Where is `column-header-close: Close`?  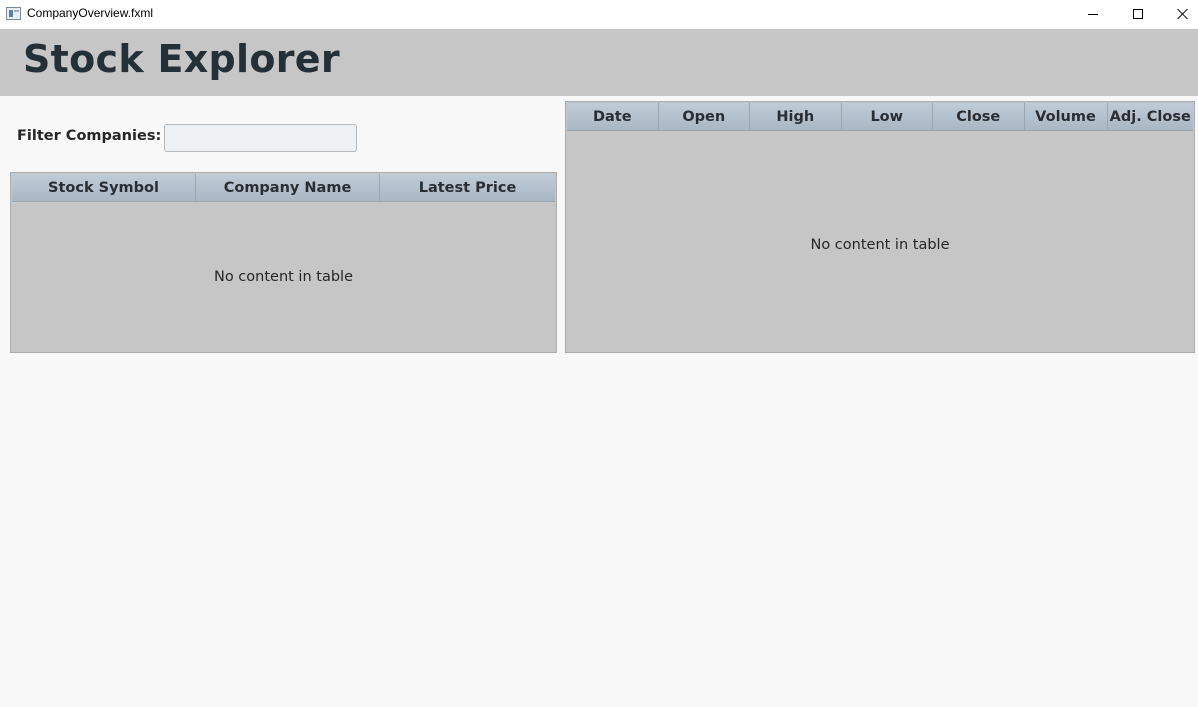
column-header-close: Close is located at coordinates (979, 117).